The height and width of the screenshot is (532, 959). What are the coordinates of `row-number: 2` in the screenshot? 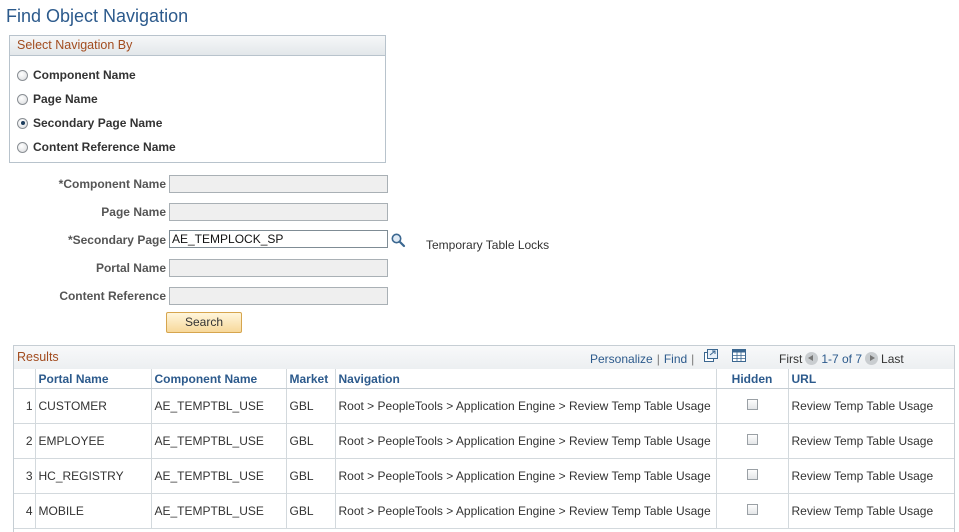 It's located at (25, 441).